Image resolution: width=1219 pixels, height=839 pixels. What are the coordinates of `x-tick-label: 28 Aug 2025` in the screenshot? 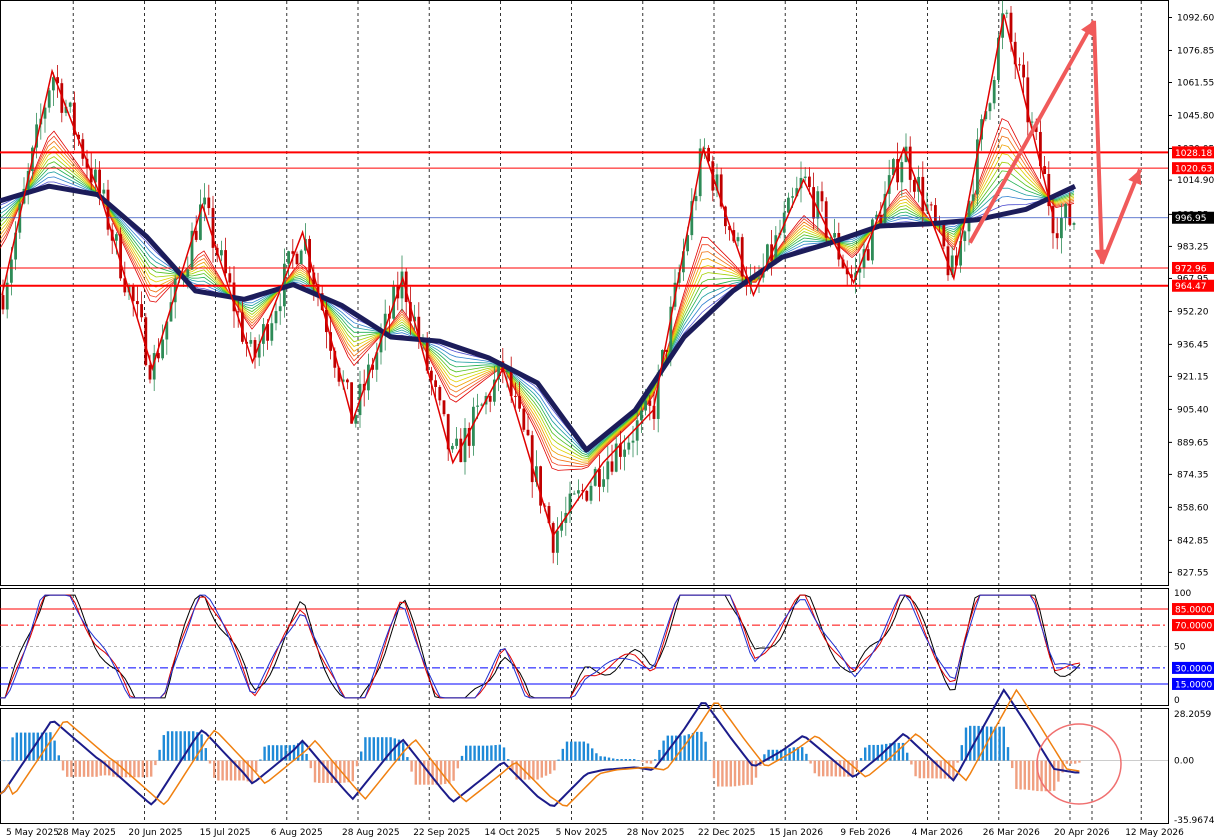 It's located at (371, 833).